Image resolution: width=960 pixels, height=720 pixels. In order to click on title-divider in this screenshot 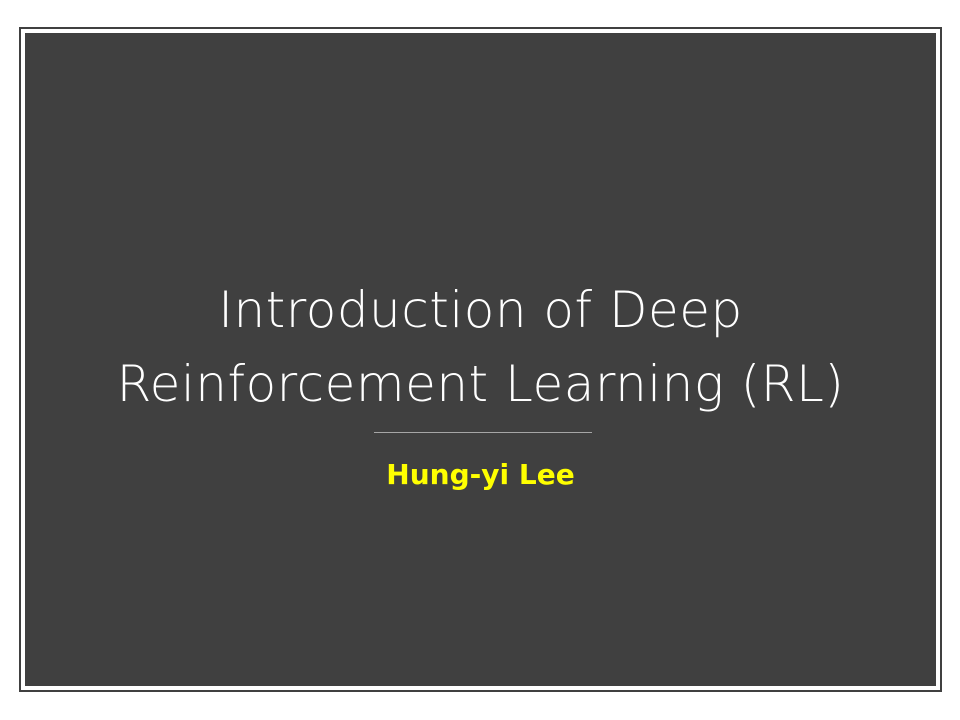, I will do `click(483, 432)`.